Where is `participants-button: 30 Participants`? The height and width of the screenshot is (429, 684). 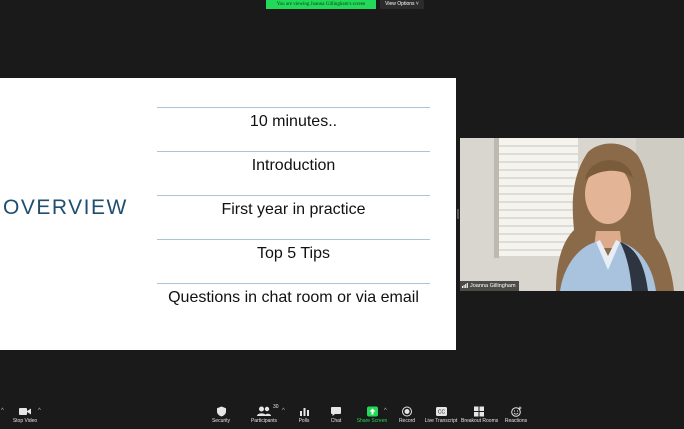 participants-button: 30 Participants is located at coordinates (264, 414).